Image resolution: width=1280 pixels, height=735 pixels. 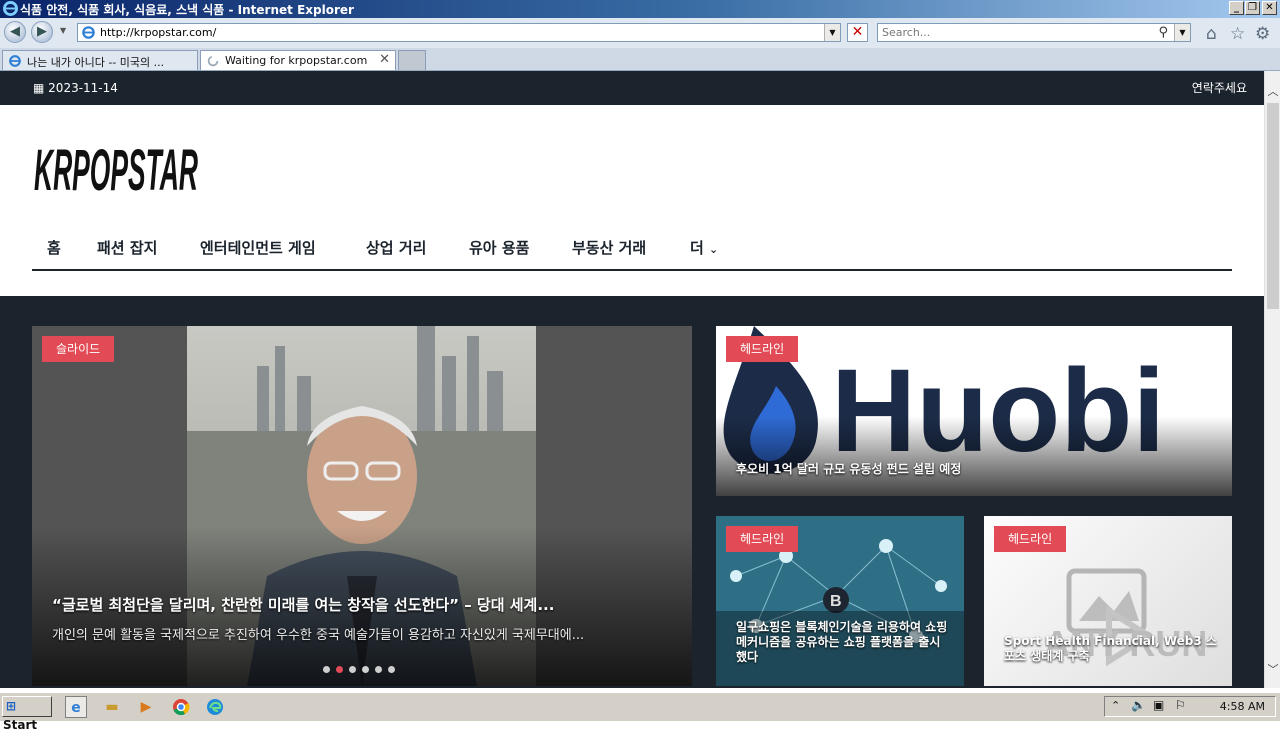 I want to click on menu-item-baby: 유아 용품, so click(x=499, y=247).